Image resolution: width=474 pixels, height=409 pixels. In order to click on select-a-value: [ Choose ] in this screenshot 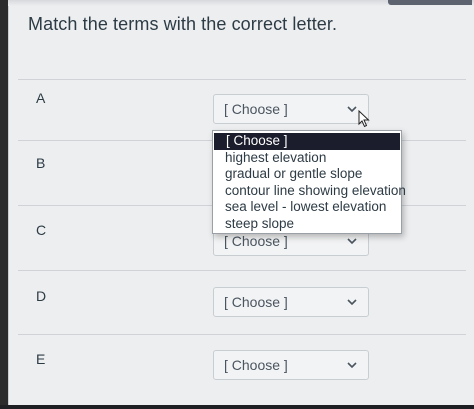, I will do `click(256, 109)`.